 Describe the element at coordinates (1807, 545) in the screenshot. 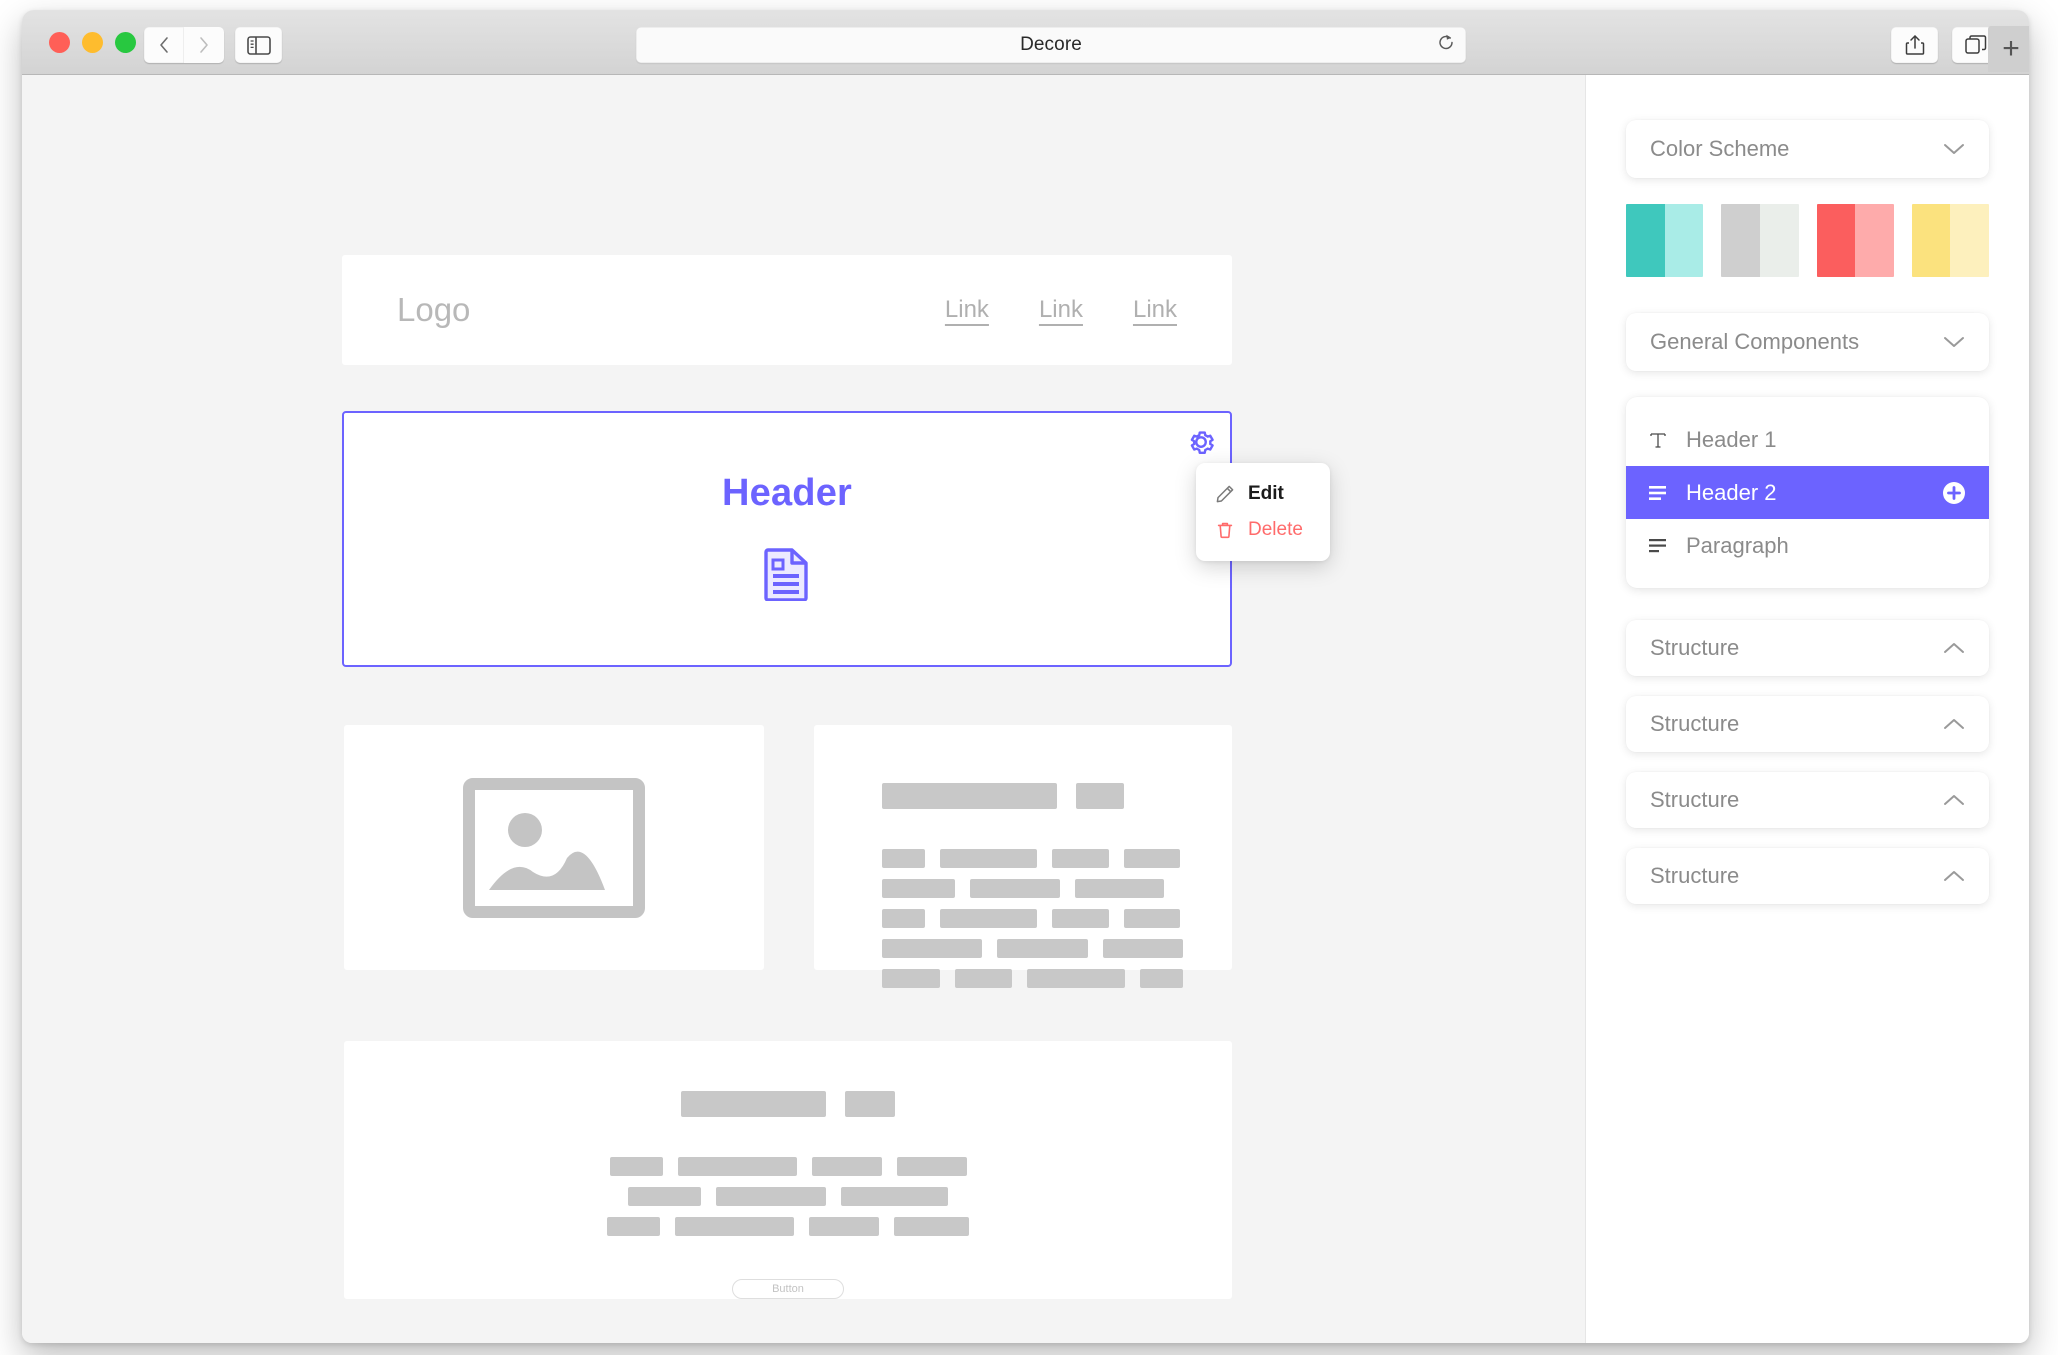

I see `component-item-paragraph: Paragraph` at that location.